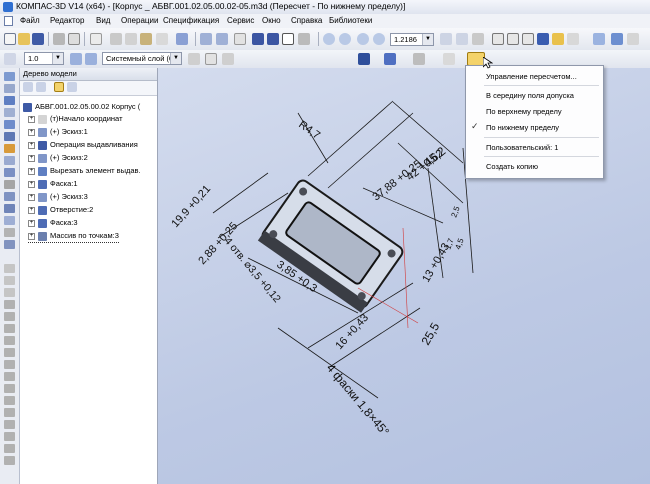 The width and height of the screenshot is (650, 484). What do you see at coordinates (9, 292) in the screenshot?
I see `reports-icon` at bounding box center [9, 292].